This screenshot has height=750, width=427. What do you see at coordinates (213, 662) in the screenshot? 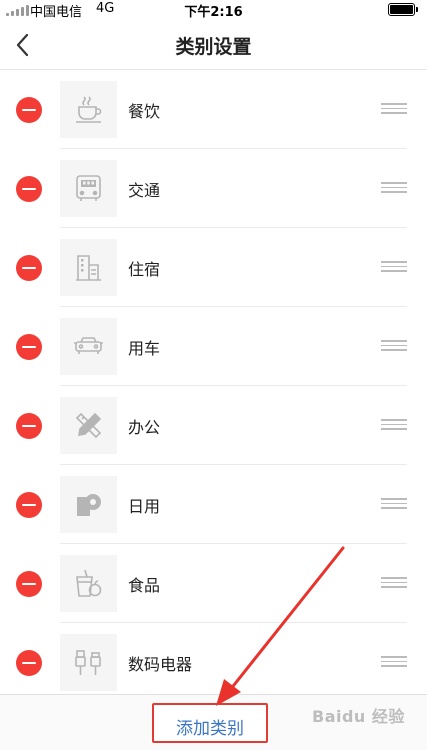
I see `category-row: 数码电器` at bounding box center [213, 662].